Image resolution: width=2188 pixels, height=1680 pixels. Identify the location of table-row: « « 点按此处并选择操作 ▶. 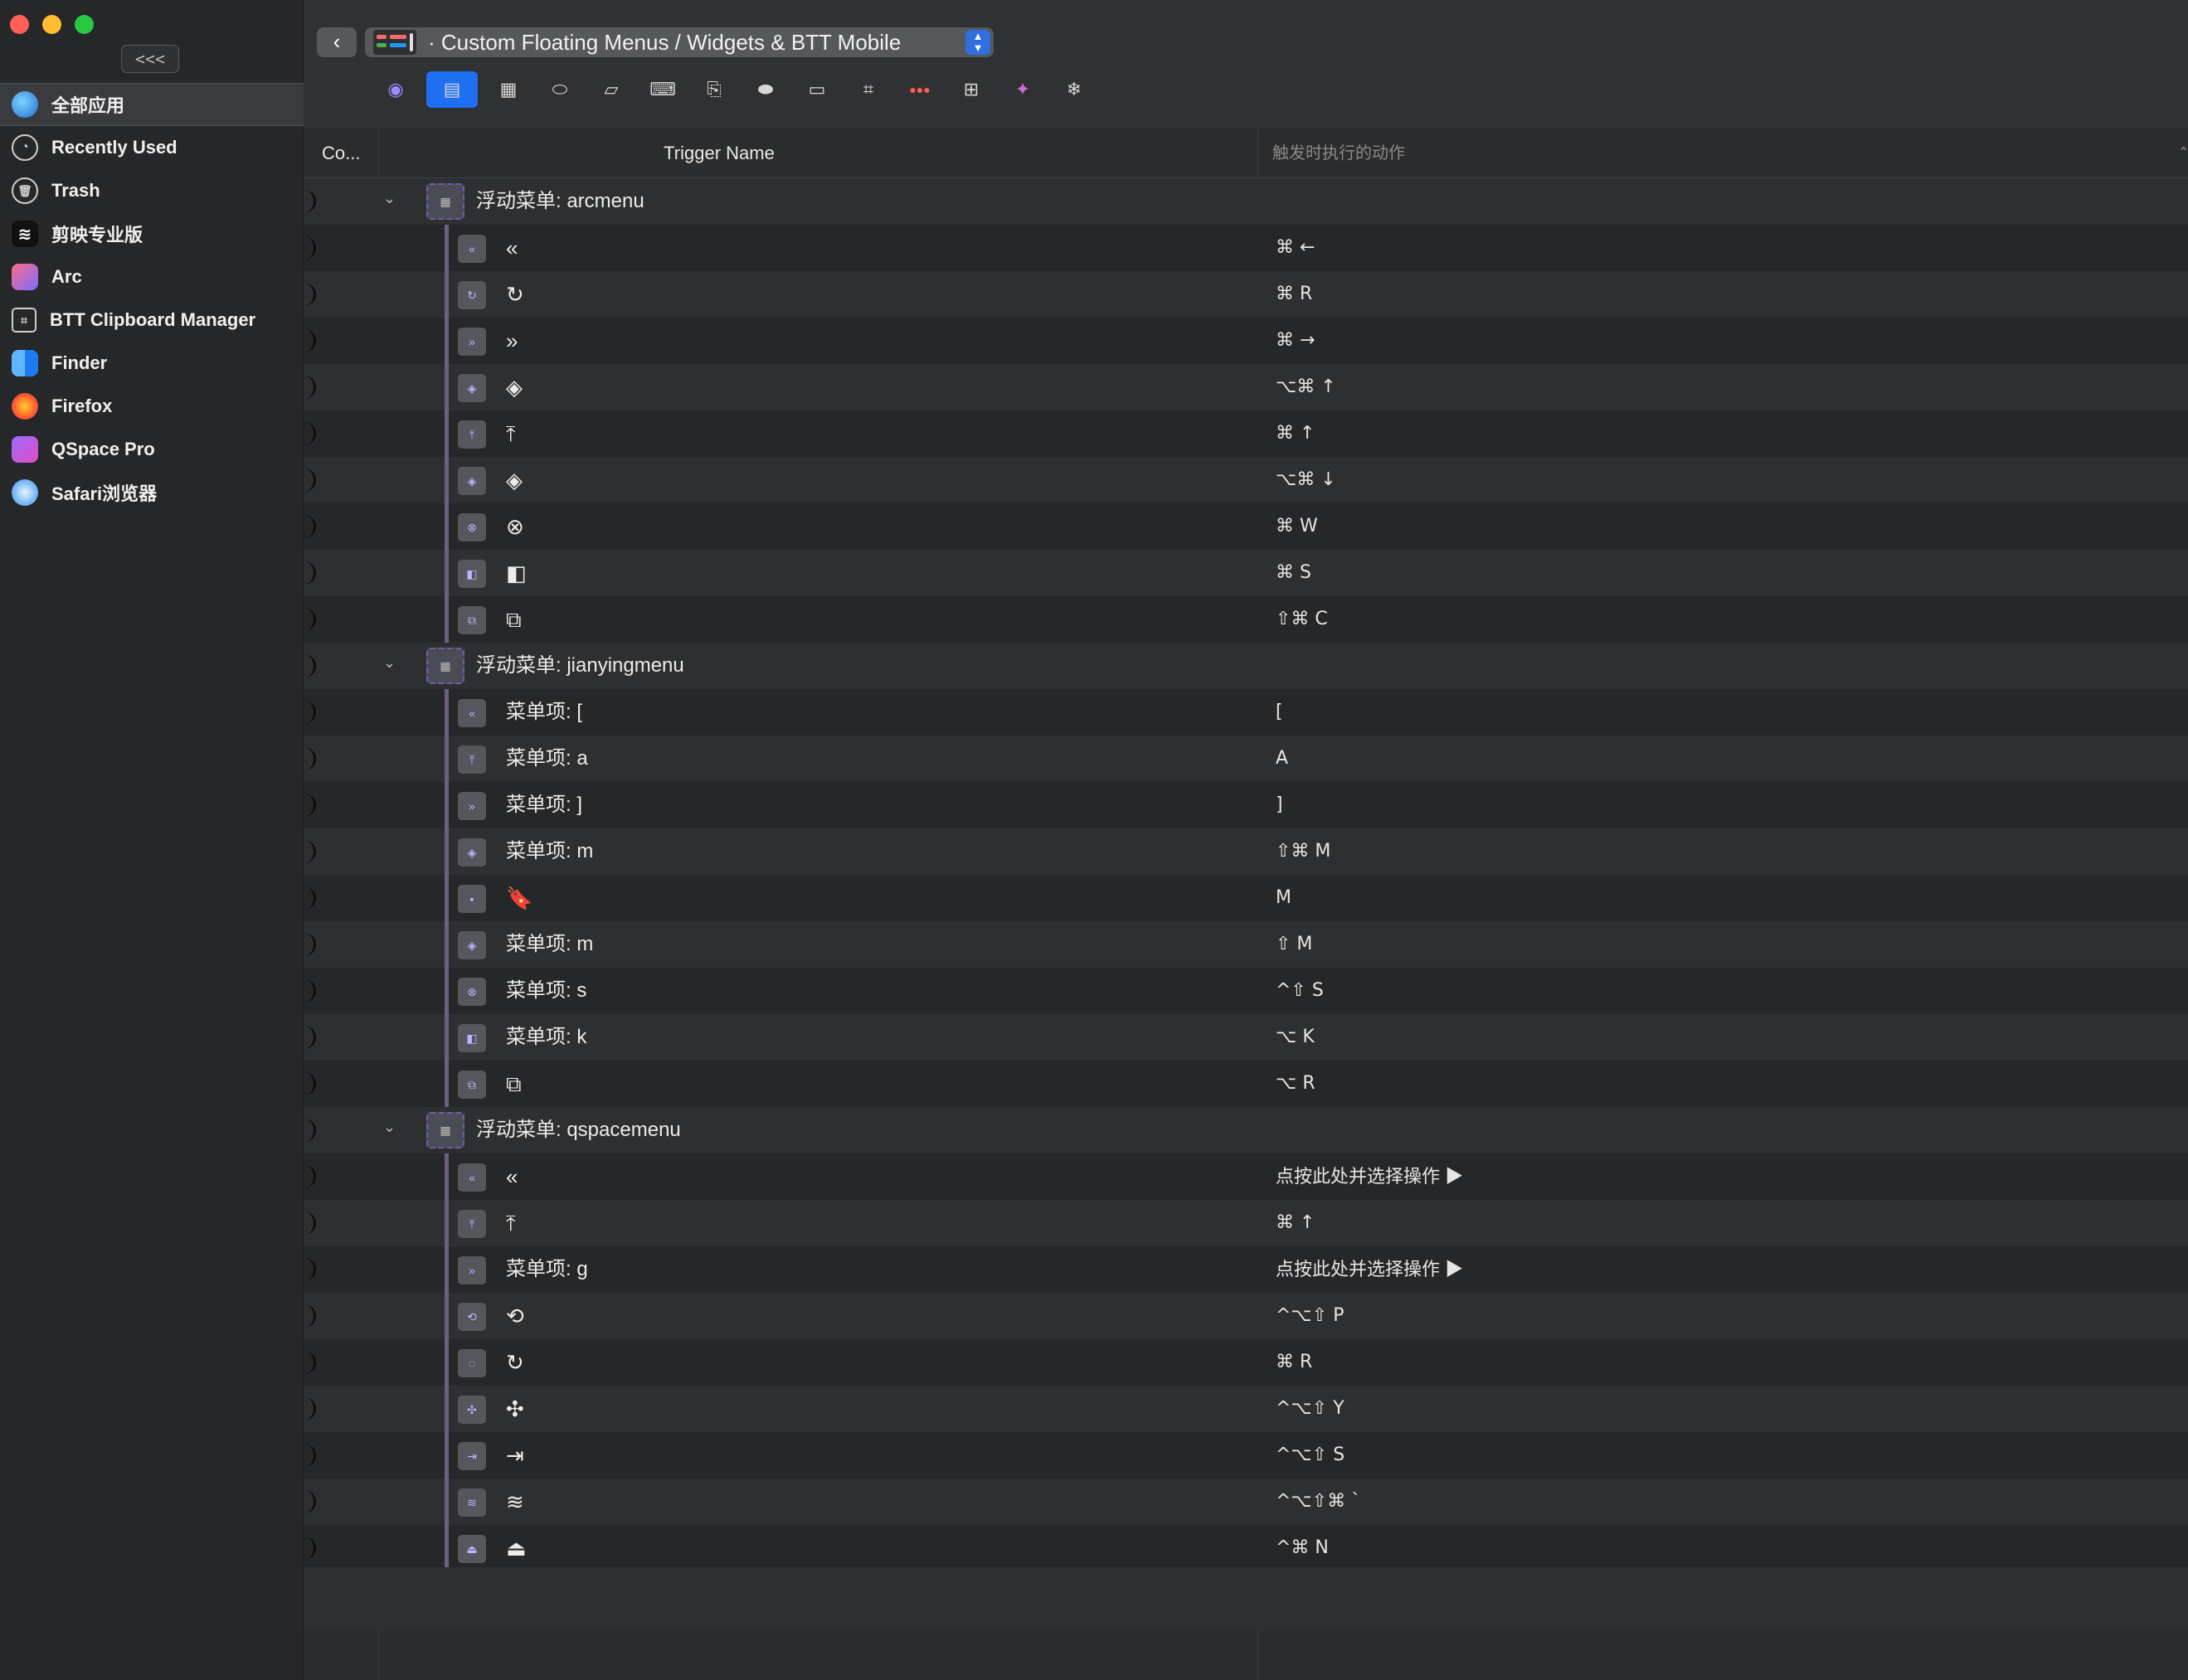
(1246, 1176).